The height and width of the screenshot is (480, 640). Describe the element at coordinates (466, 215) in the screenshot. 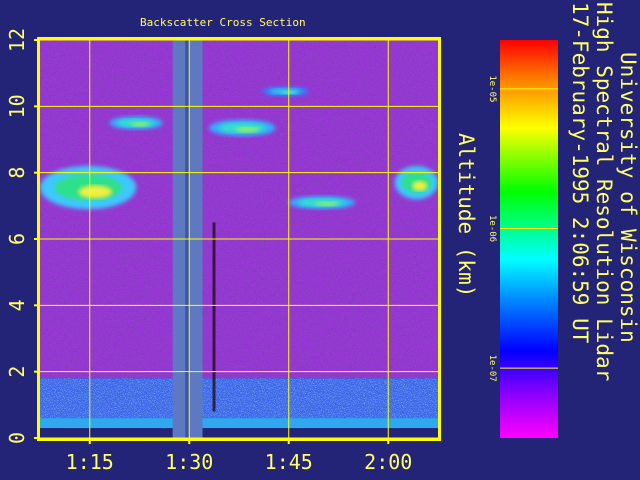

I see `y-axis-label: Altitude (km)` at that location.